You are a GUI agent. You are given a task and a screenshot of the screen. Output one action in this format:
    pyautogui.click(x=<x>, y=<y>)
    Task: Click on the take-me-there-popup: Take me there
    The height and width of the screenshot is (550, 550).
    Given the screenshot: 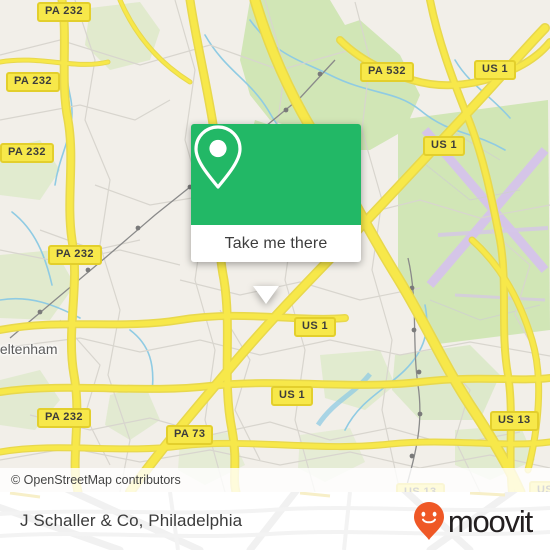 What is the action you would take?
    pyautogui.click(x=276, y=214)
    